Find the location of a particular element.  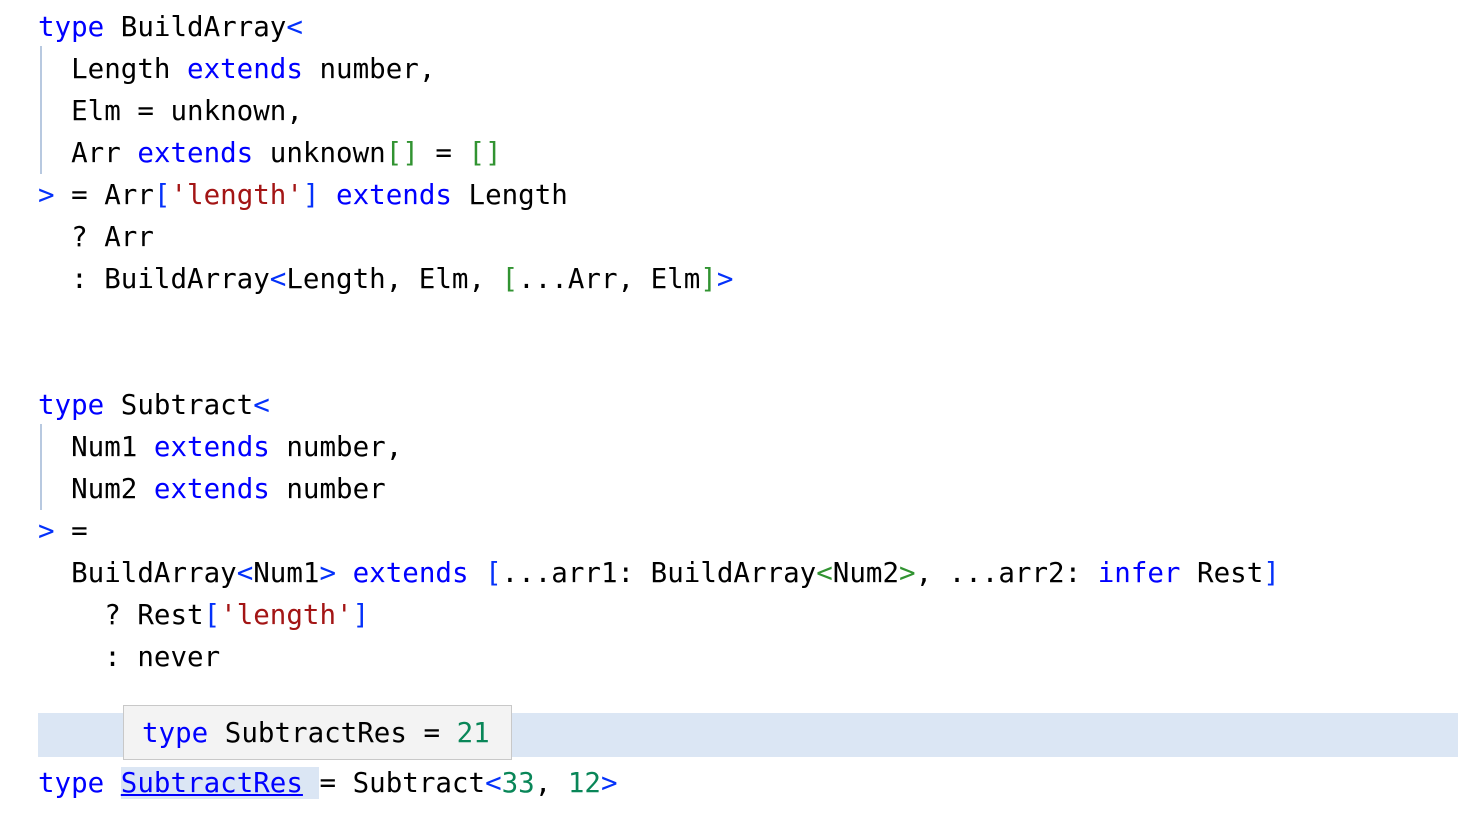

line-15-token-1: [ is located at coordinates (212, 615).